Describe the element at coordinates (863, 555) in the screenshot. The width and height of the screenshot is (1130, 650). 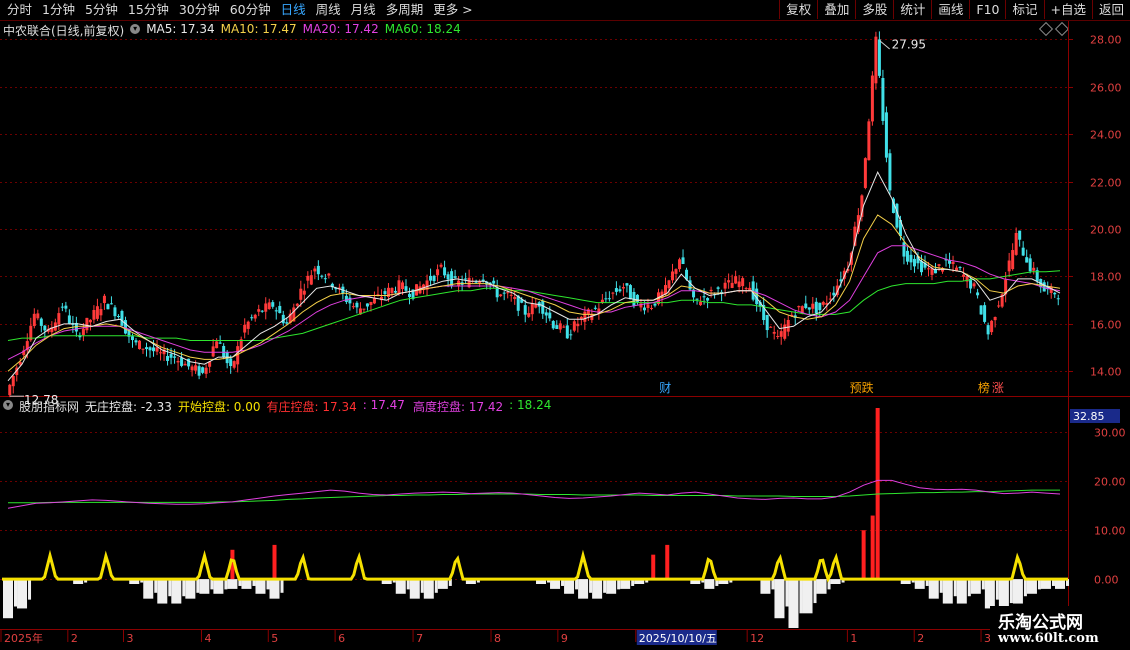
I see `control-bar` at that location.